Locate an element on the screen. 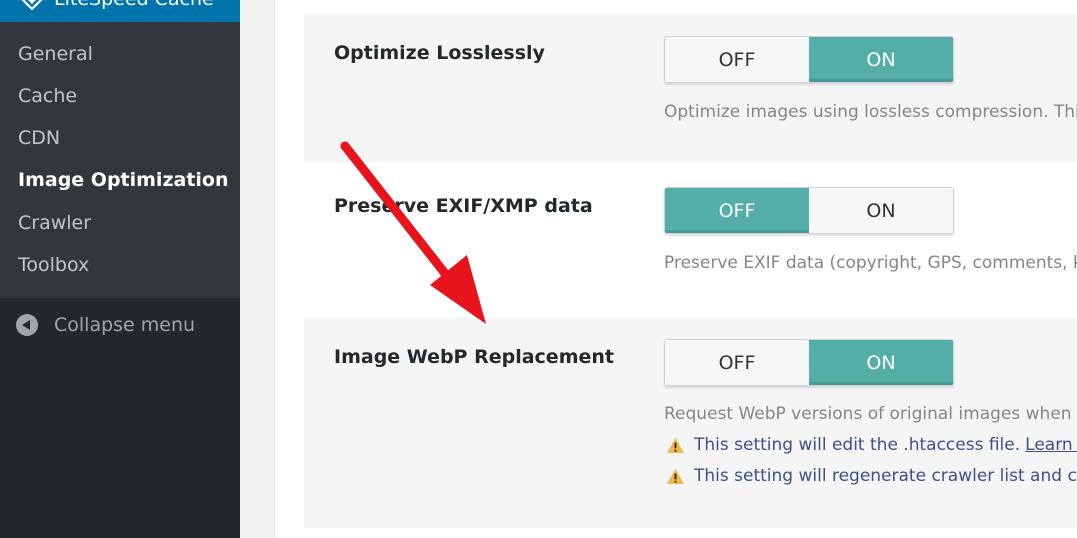 Image resolution: width=1077 pixels, height=538 pixels. toggle-webp-replacement: OFF ON is located at coordinates (809, 362).